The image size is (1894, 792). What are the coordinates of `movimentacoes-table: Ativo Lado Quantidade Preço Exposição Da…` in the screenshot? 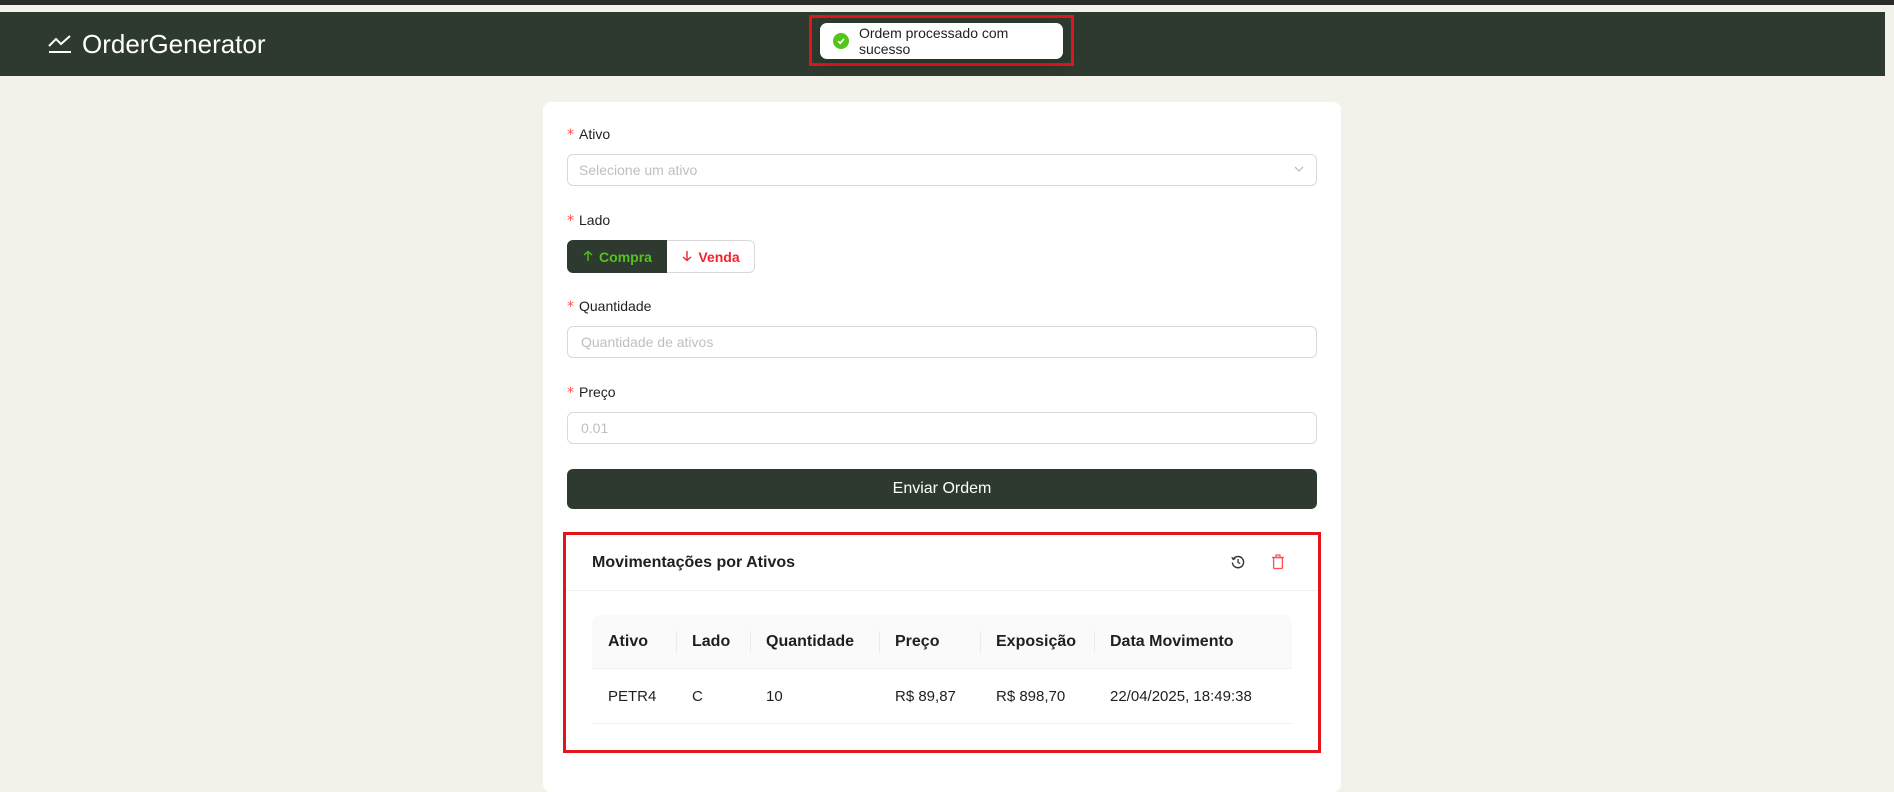 It's located at (942, 669).